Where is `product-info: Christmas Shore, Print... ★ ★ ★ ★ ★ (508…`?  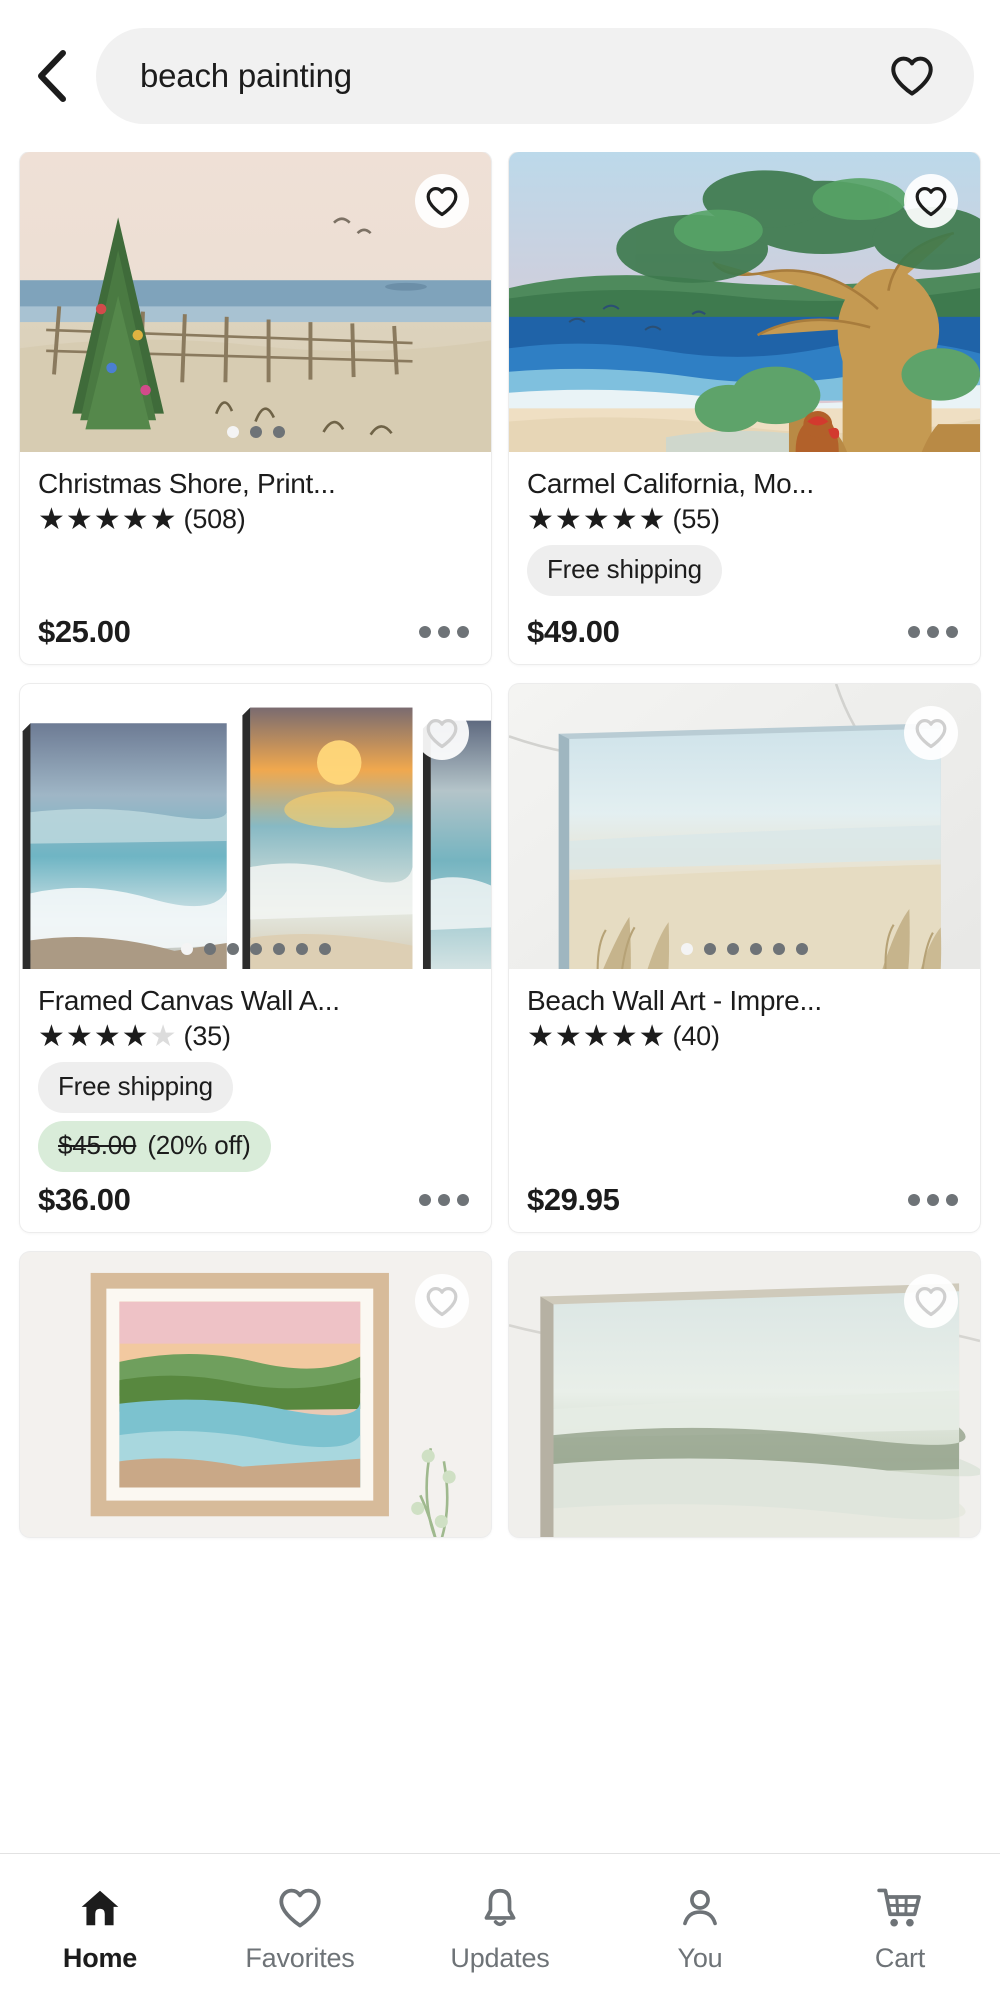
product-info: Christmas Shore, Print... ★ ★ ★ ★ ★ (508… is located at coordinates (255, 558).